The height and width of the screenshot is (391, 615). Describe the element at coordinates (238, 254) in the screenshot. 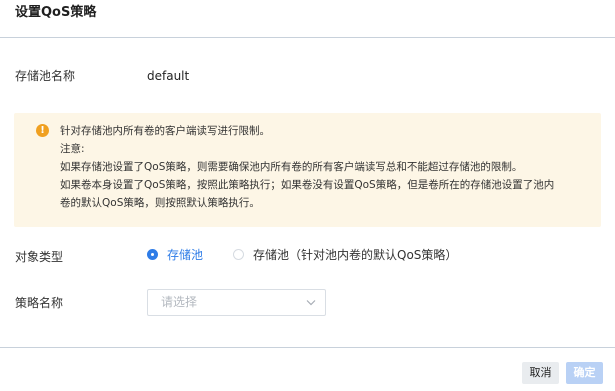

I see `radio-unchecked-icon` at that location.